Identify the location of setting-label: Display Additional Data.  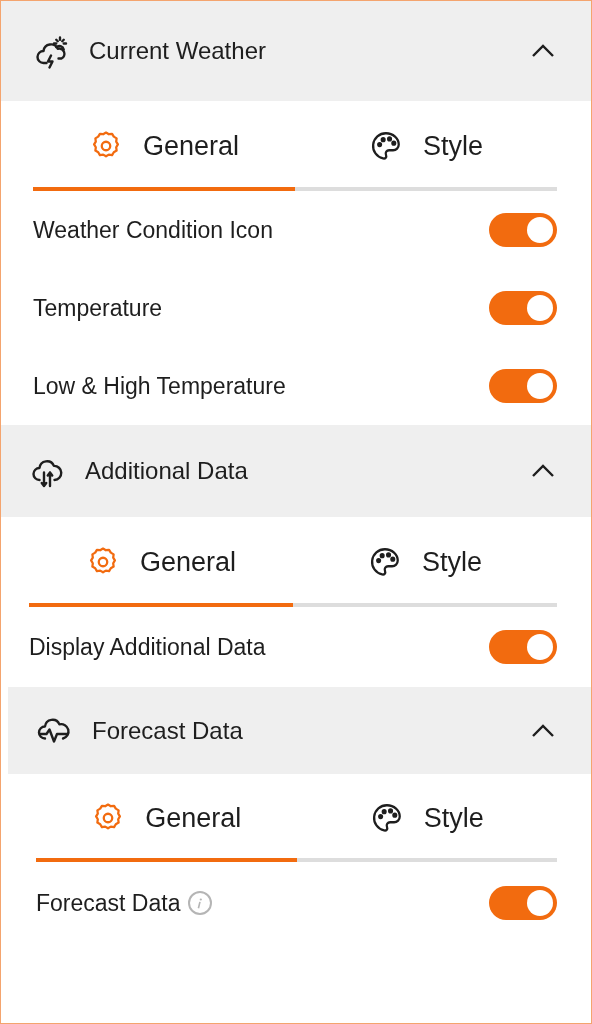
(147, 647).